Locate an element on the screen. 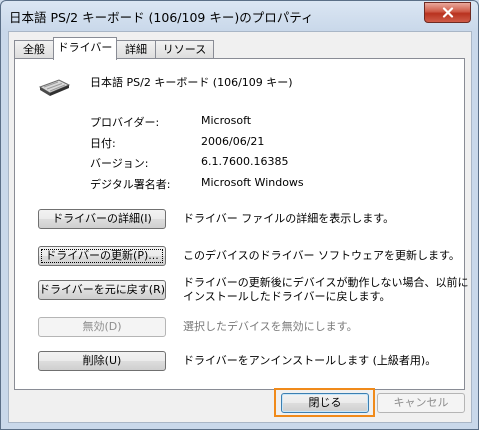 This screenshot has width=479, height=430. close-icon is located at coordinates (447, 12).